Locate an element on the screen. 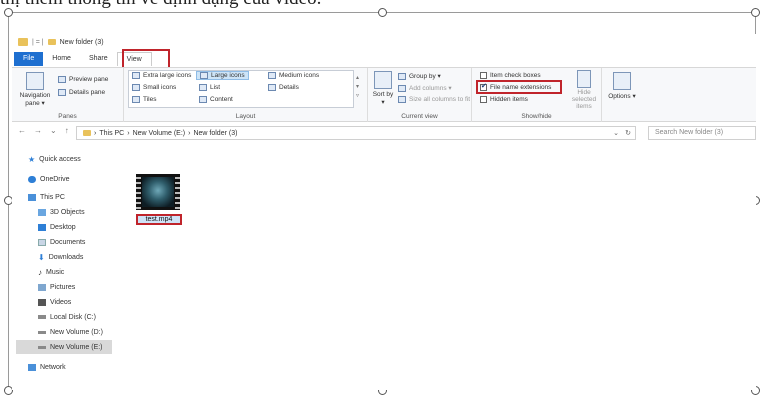 Image resolution: width=762 pixels, height=400 pixels. content-icon is located at coordinates (203, 99).